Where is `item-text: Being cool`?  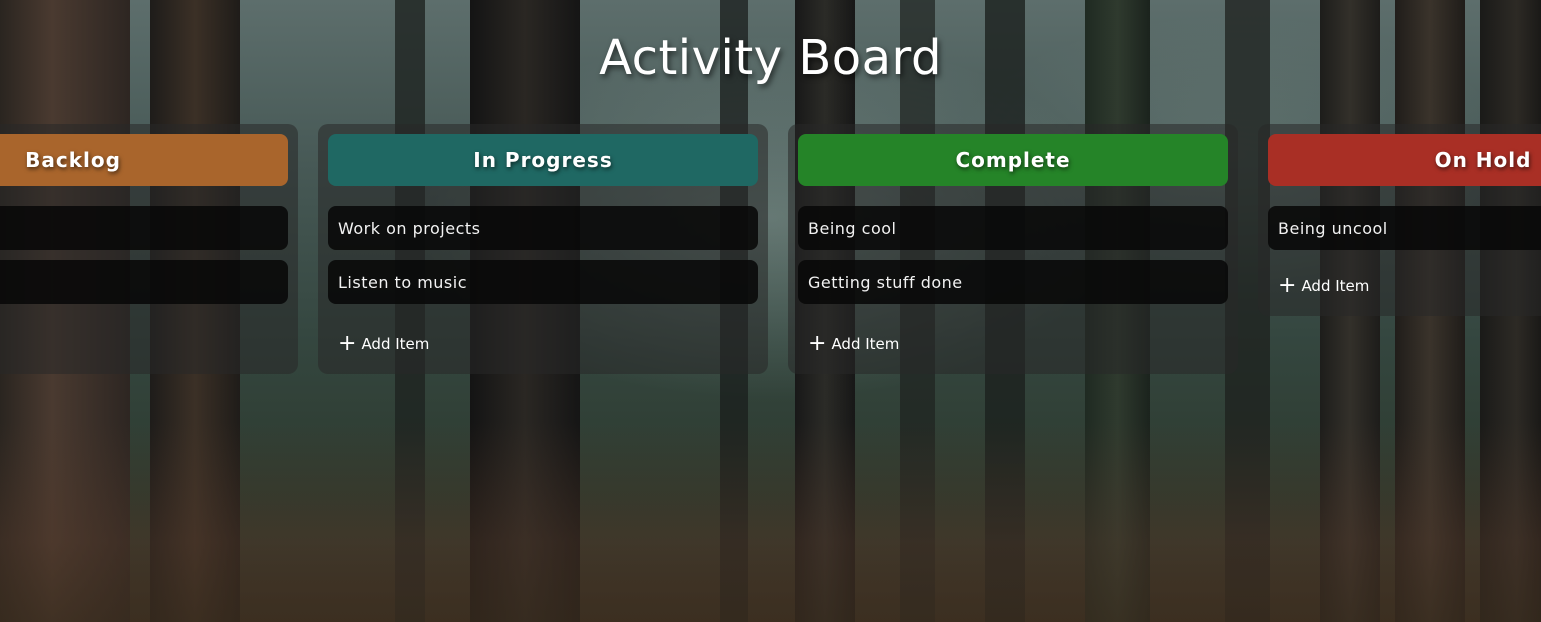 item-text: Being cool is located at coordinates (852, 228).